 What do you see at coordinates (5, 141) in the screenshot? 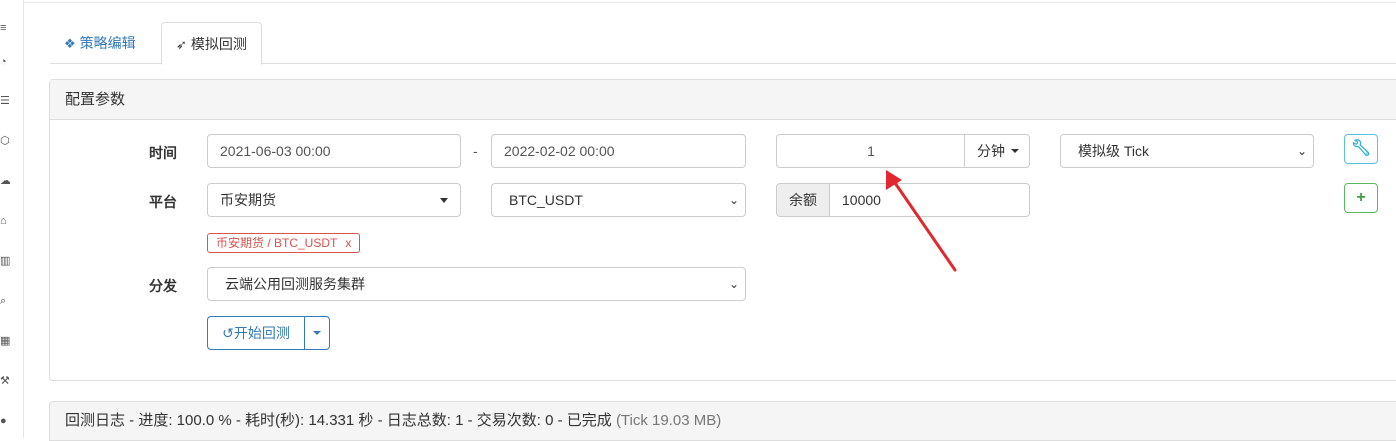
I see `cube-icon: ⬡` at bounding box center [5, 141].